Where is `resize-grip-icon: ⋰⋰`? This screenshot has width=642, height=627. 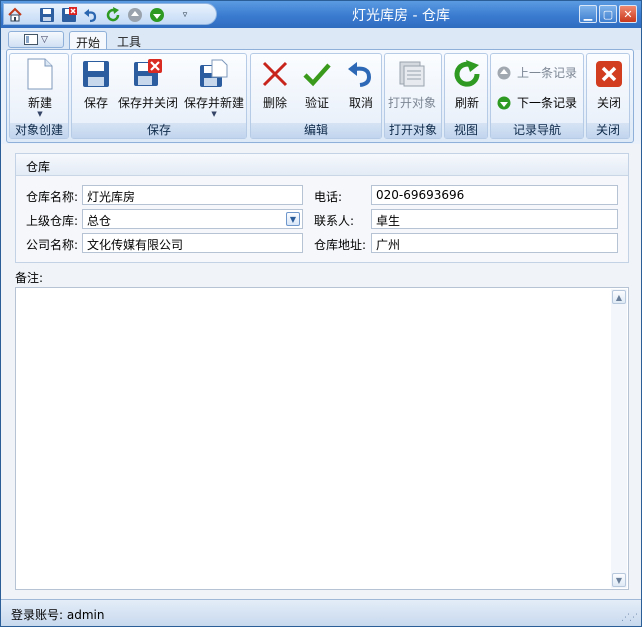 resize-grip-icon: ⋰⋰ is located at coordinates (629, 618).